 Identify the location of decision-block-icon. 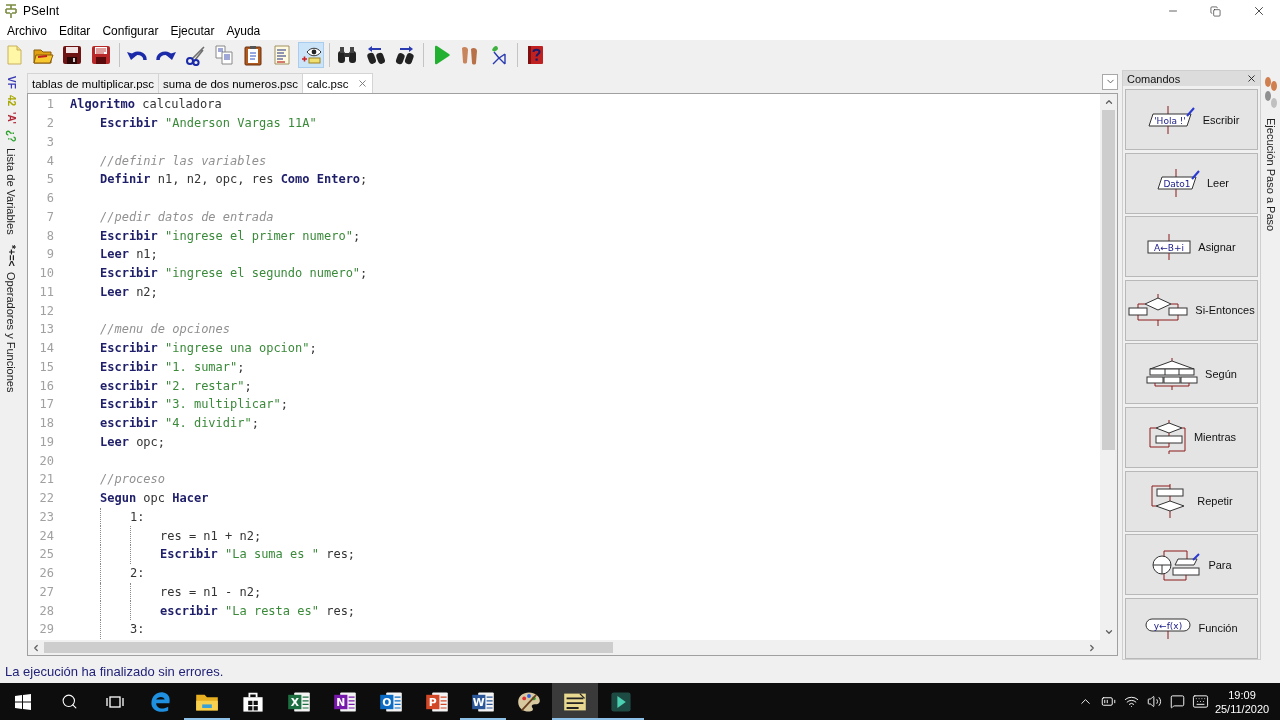
(1158, 310).